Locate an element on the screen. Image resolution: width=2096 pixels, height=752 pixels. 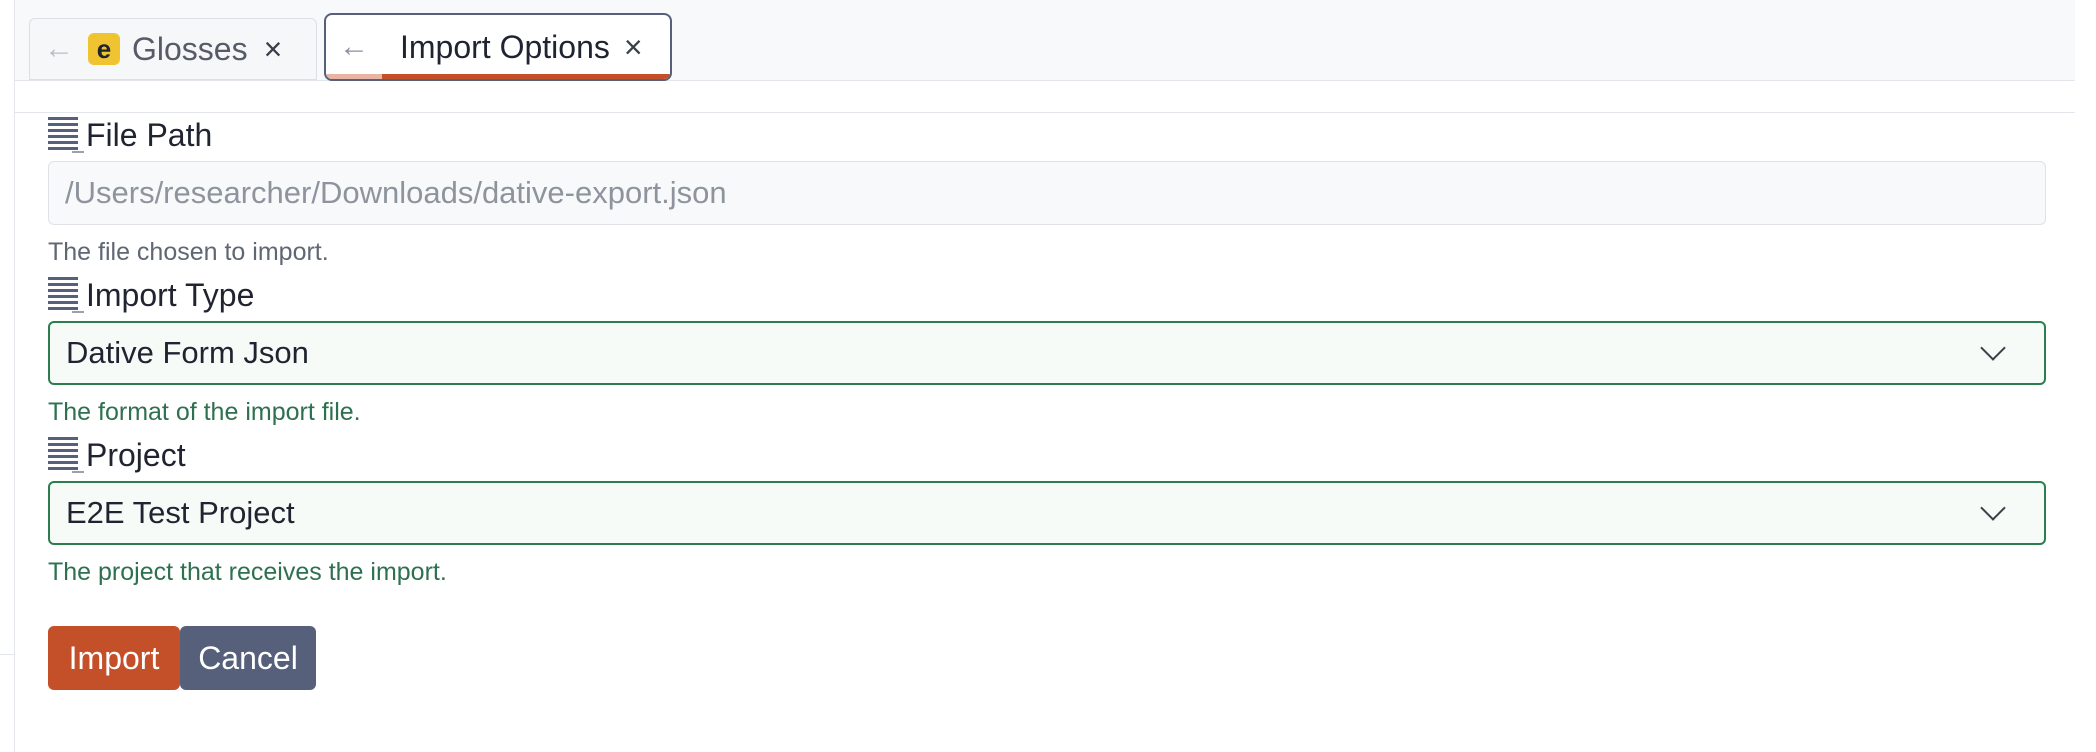
import-type-label: Import Type is located at coordinates (170, 294).